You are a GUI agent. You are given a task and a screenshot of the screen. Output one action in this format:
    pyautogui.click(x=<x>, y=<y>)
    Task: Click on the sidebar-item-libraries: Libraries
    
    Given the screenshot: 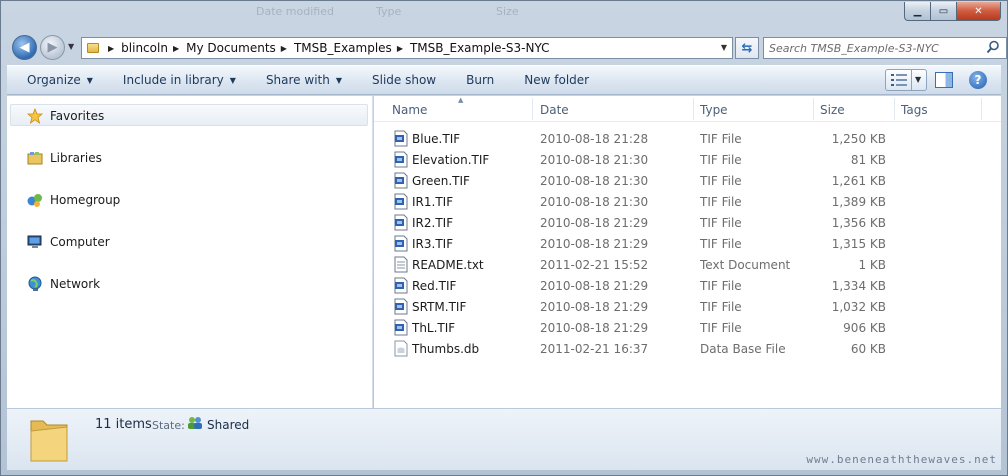 What is the action you would take?
    pyautogui.click(x=64, y=158)
    